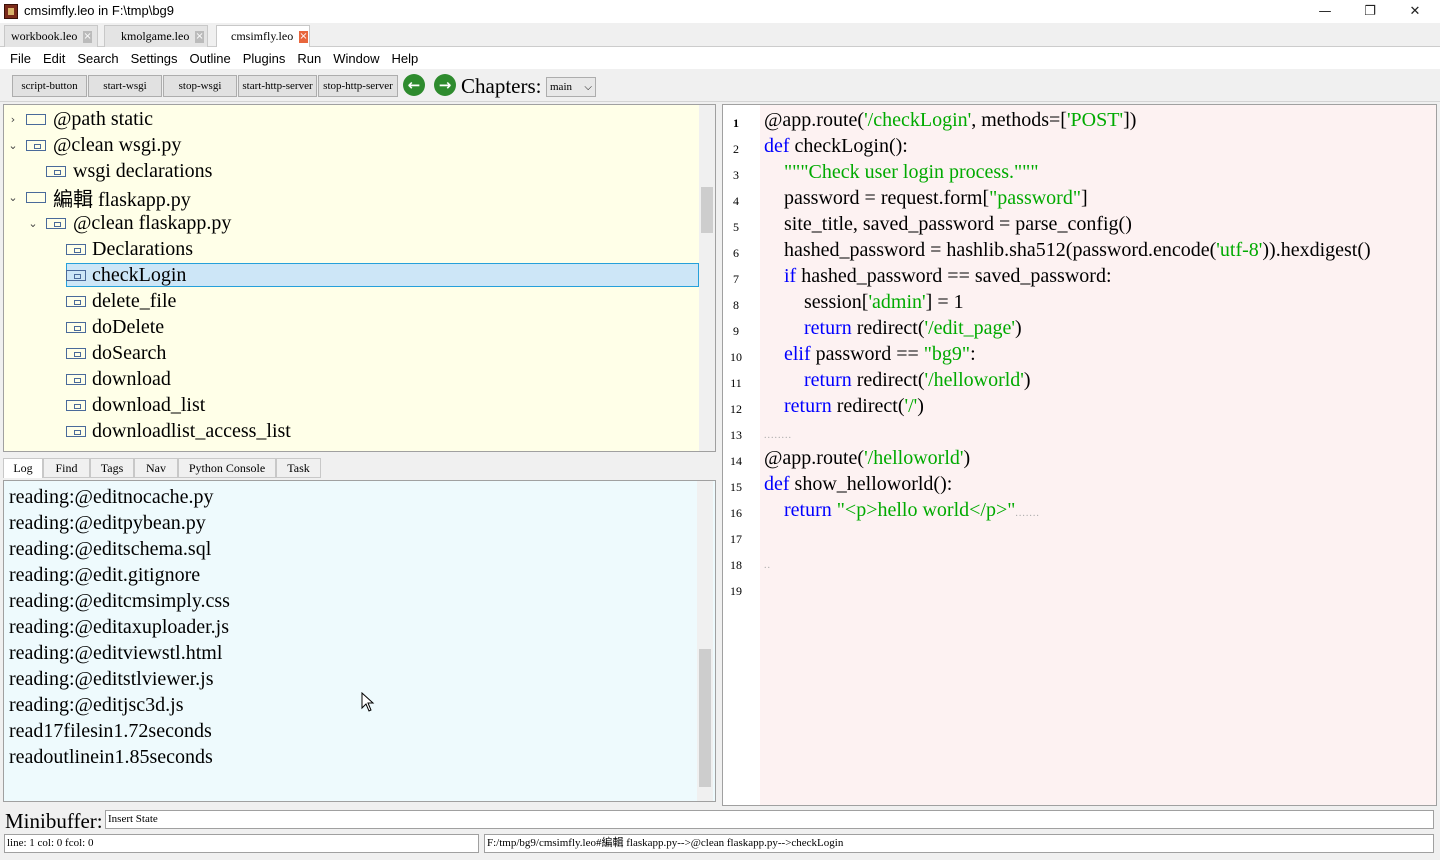  What do you see at coordinates (858, 484) in the screenshot?
I see `code-line: def show_helloworld():` at bounding box center [858, 484].